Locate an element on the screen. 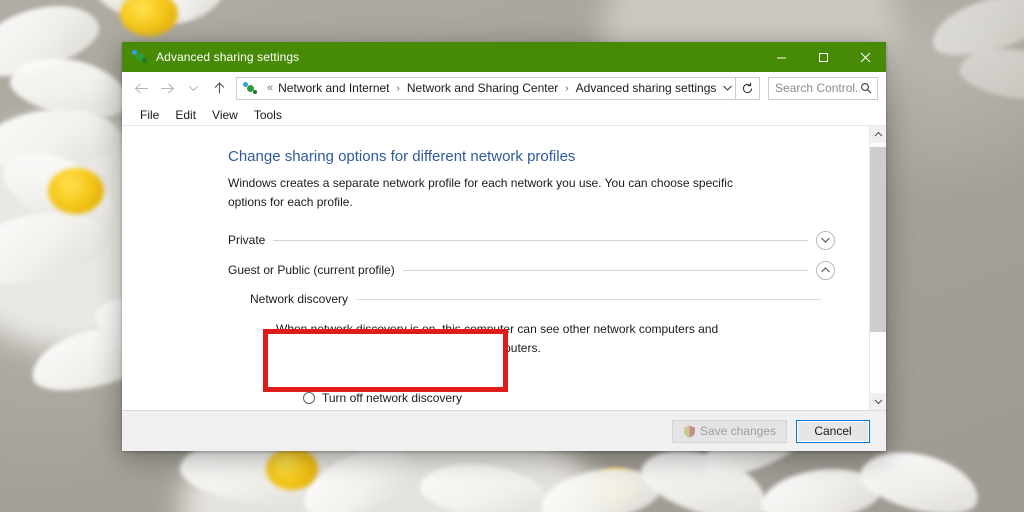 The height and width of the screenshot is (512, 1024). profile-section-guest-or-public: Guest or Public (current profile) is located at coordinates (531, 270).